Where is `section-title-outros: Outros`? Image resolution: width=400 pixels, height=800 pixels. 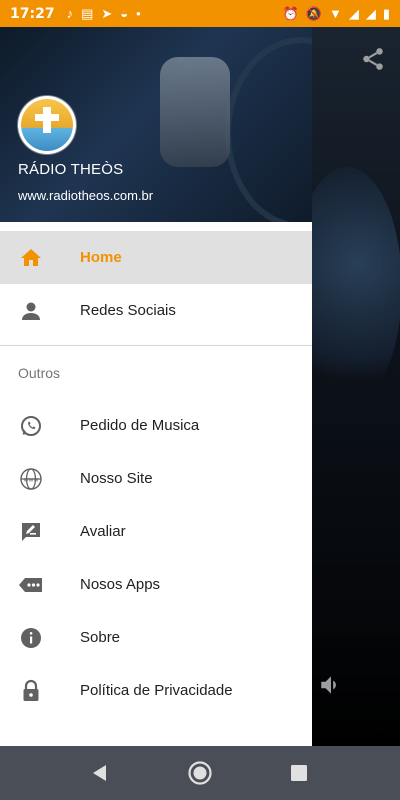
section-title-outros: Outros is located at coordinates (39, 372).